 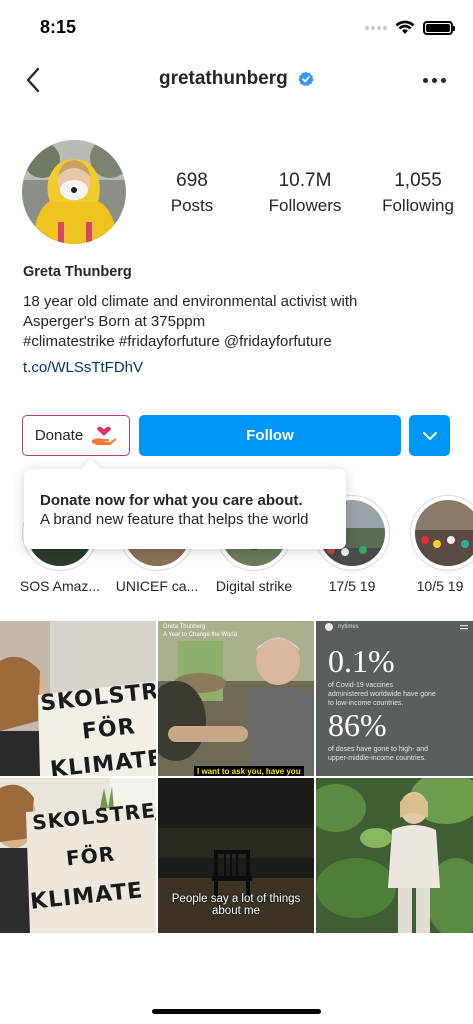 I want to click on verified-badge-icon, so click(x=306, y=79).